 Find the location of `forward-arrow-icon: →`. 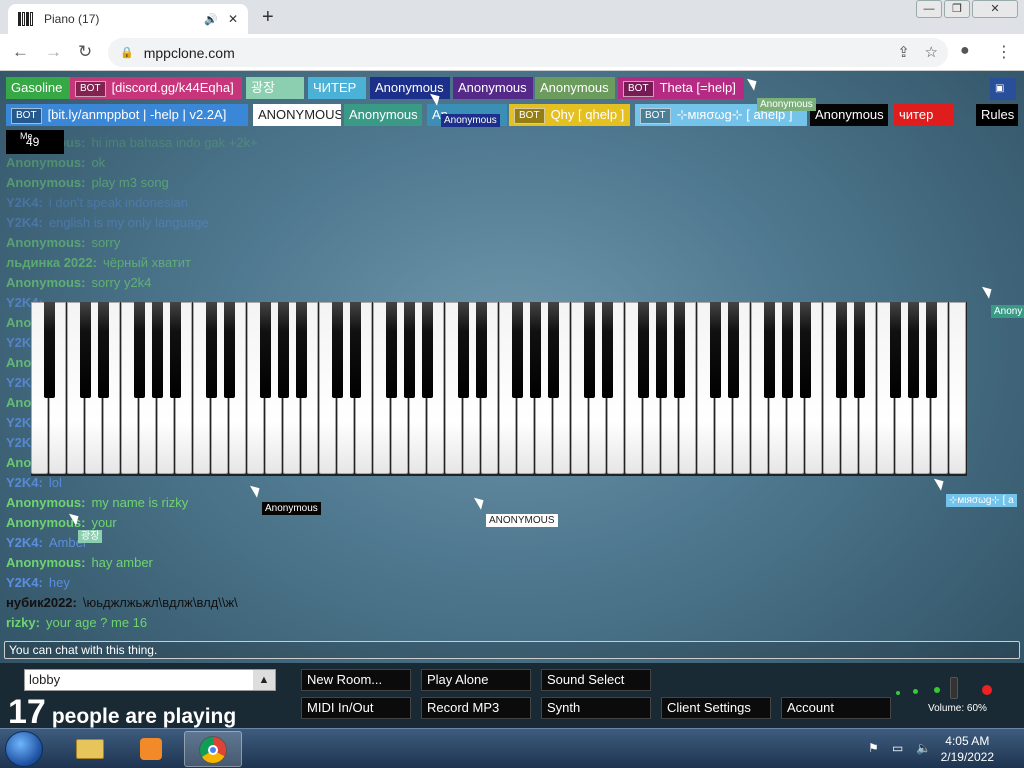

forward-arrow-icon: → is located at coordinates (53, 52).